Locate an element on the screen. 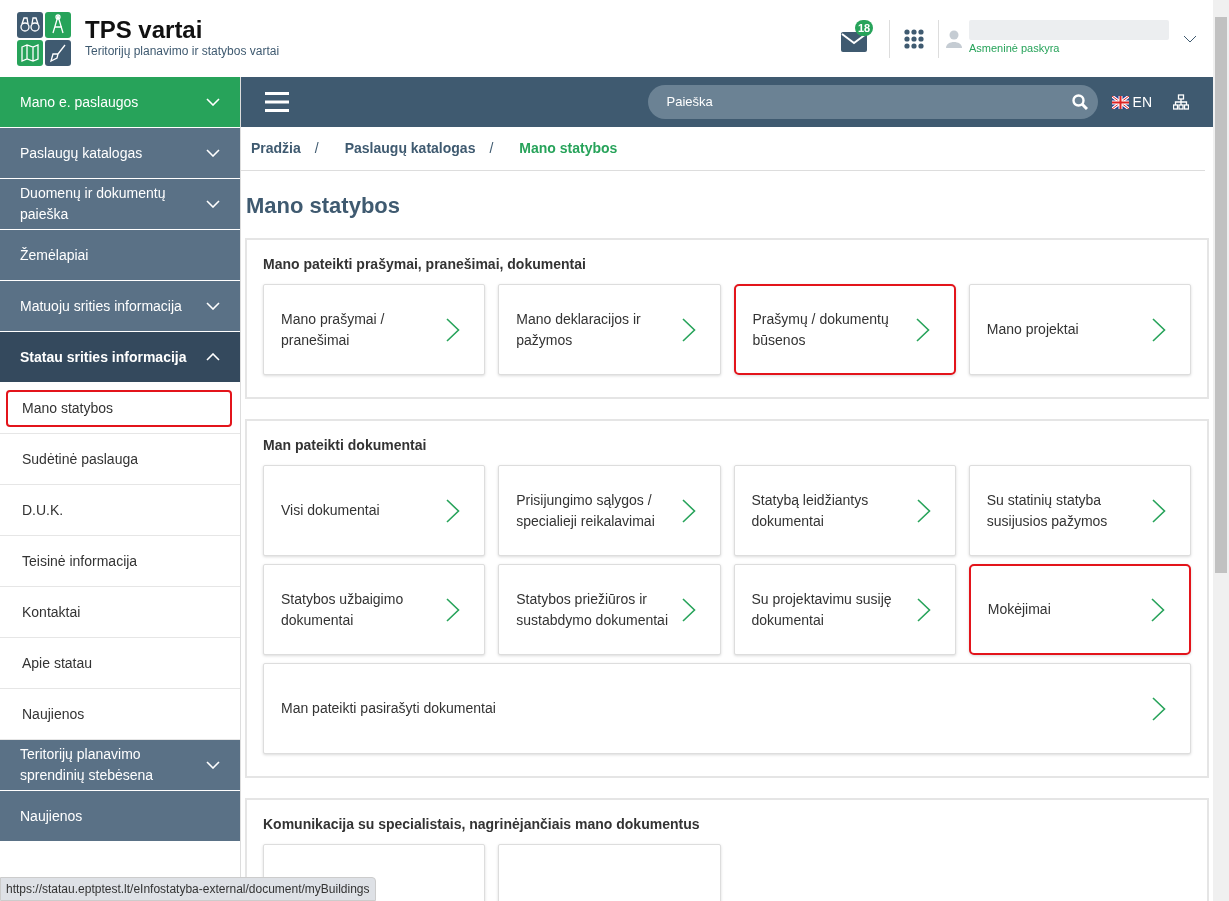 This screenshot has width=1229, height=901. service-tile: Statybą leidžiantys dokumentai is located at coordinates (844, 510).